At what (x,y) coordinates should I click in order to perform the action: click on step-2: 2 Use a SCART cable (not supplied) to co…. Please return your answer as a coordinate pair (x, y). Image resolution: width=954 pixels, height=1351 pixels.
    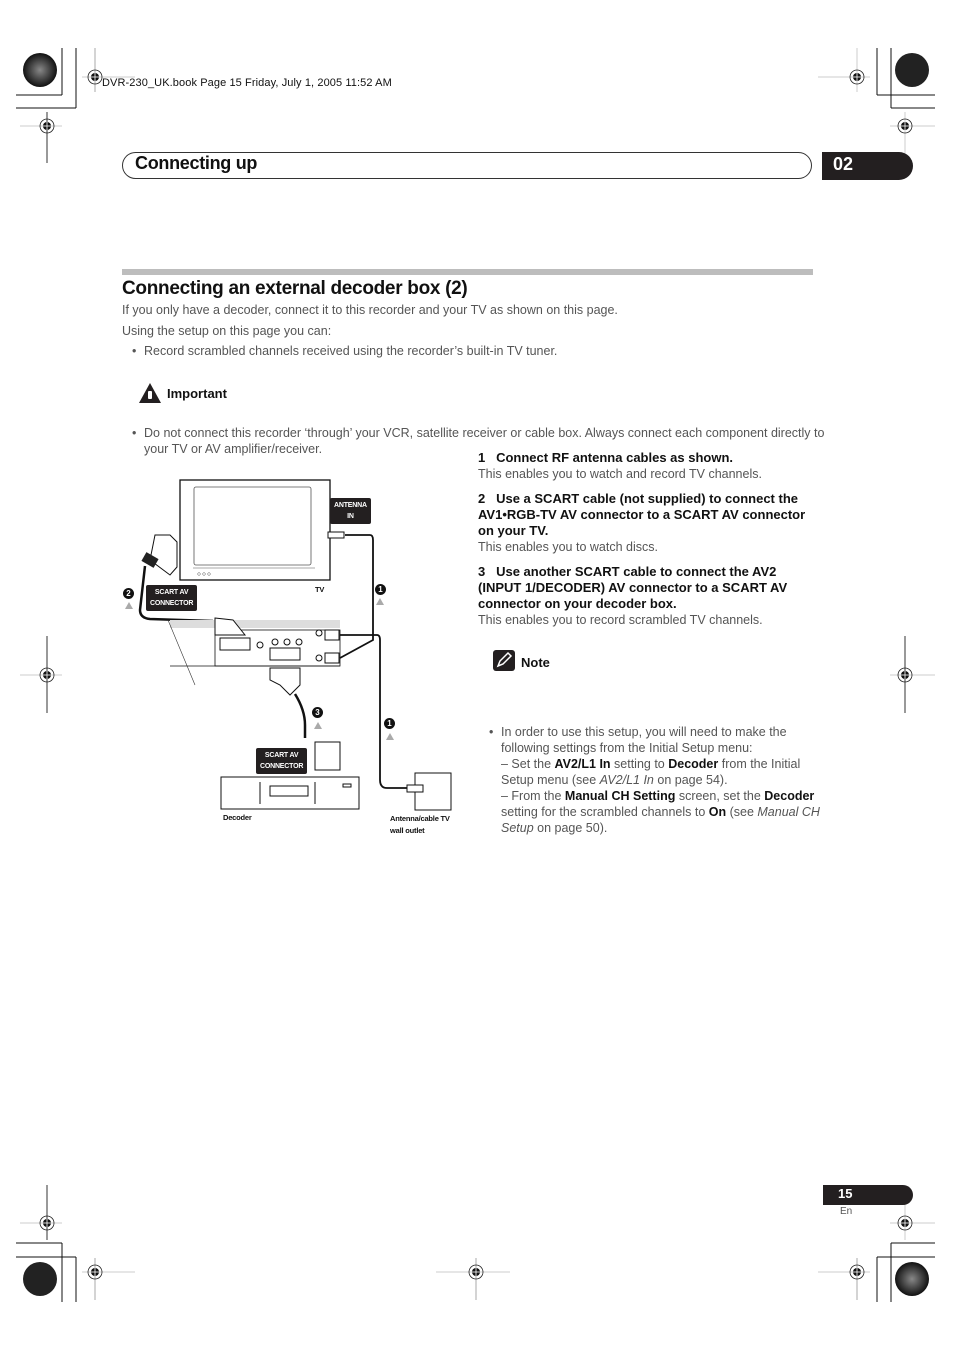
    Looking at the image, I should click on (645, 523).